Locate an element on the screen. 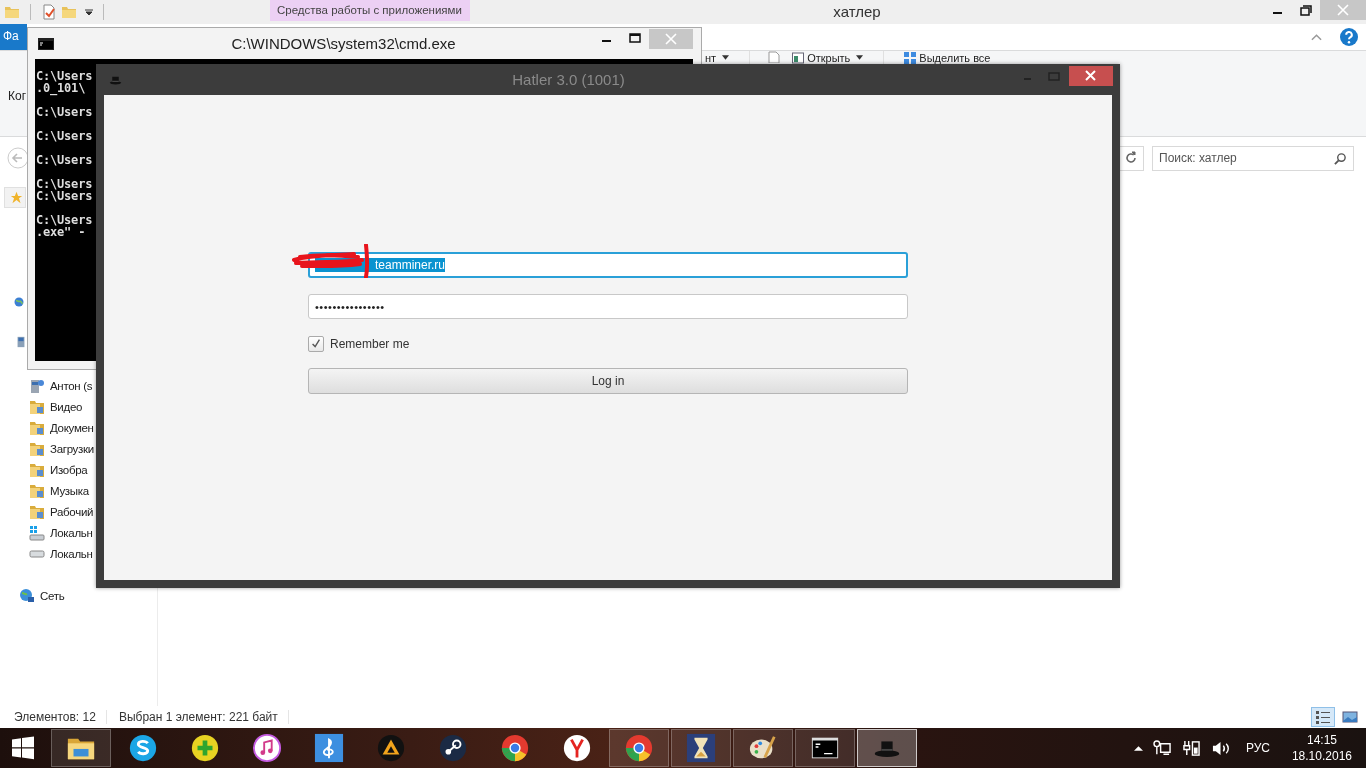 The image size is (1366, 768). star-icon is located at coordinates (16, 197).